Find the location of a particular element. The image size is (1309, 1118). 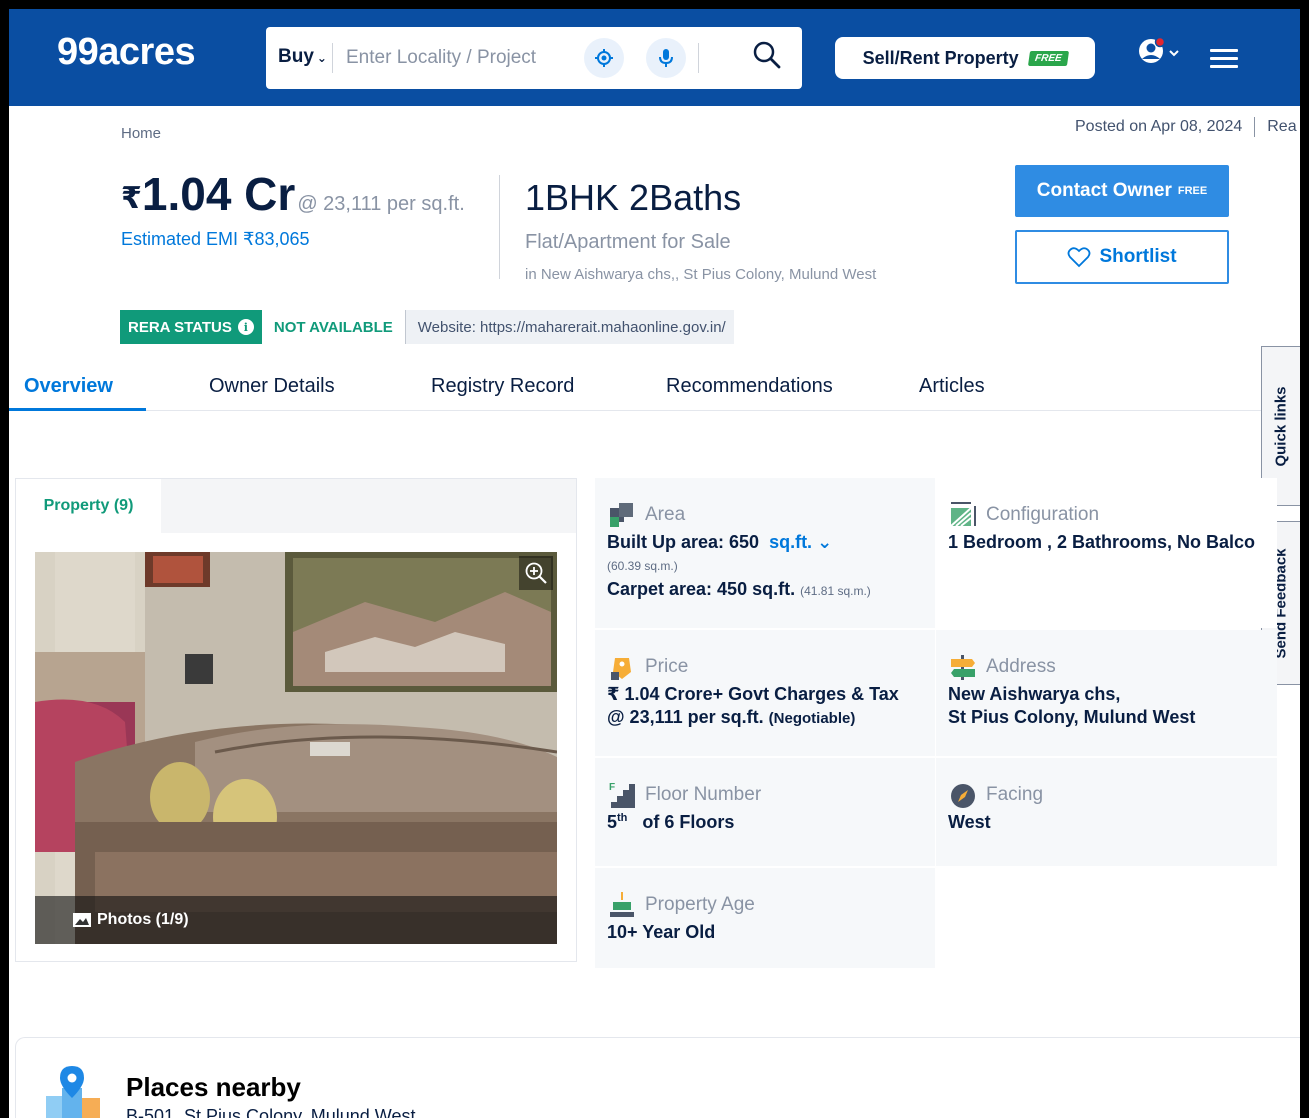

spec-property-age-title: Property Age is located at coordinates (700, 904).